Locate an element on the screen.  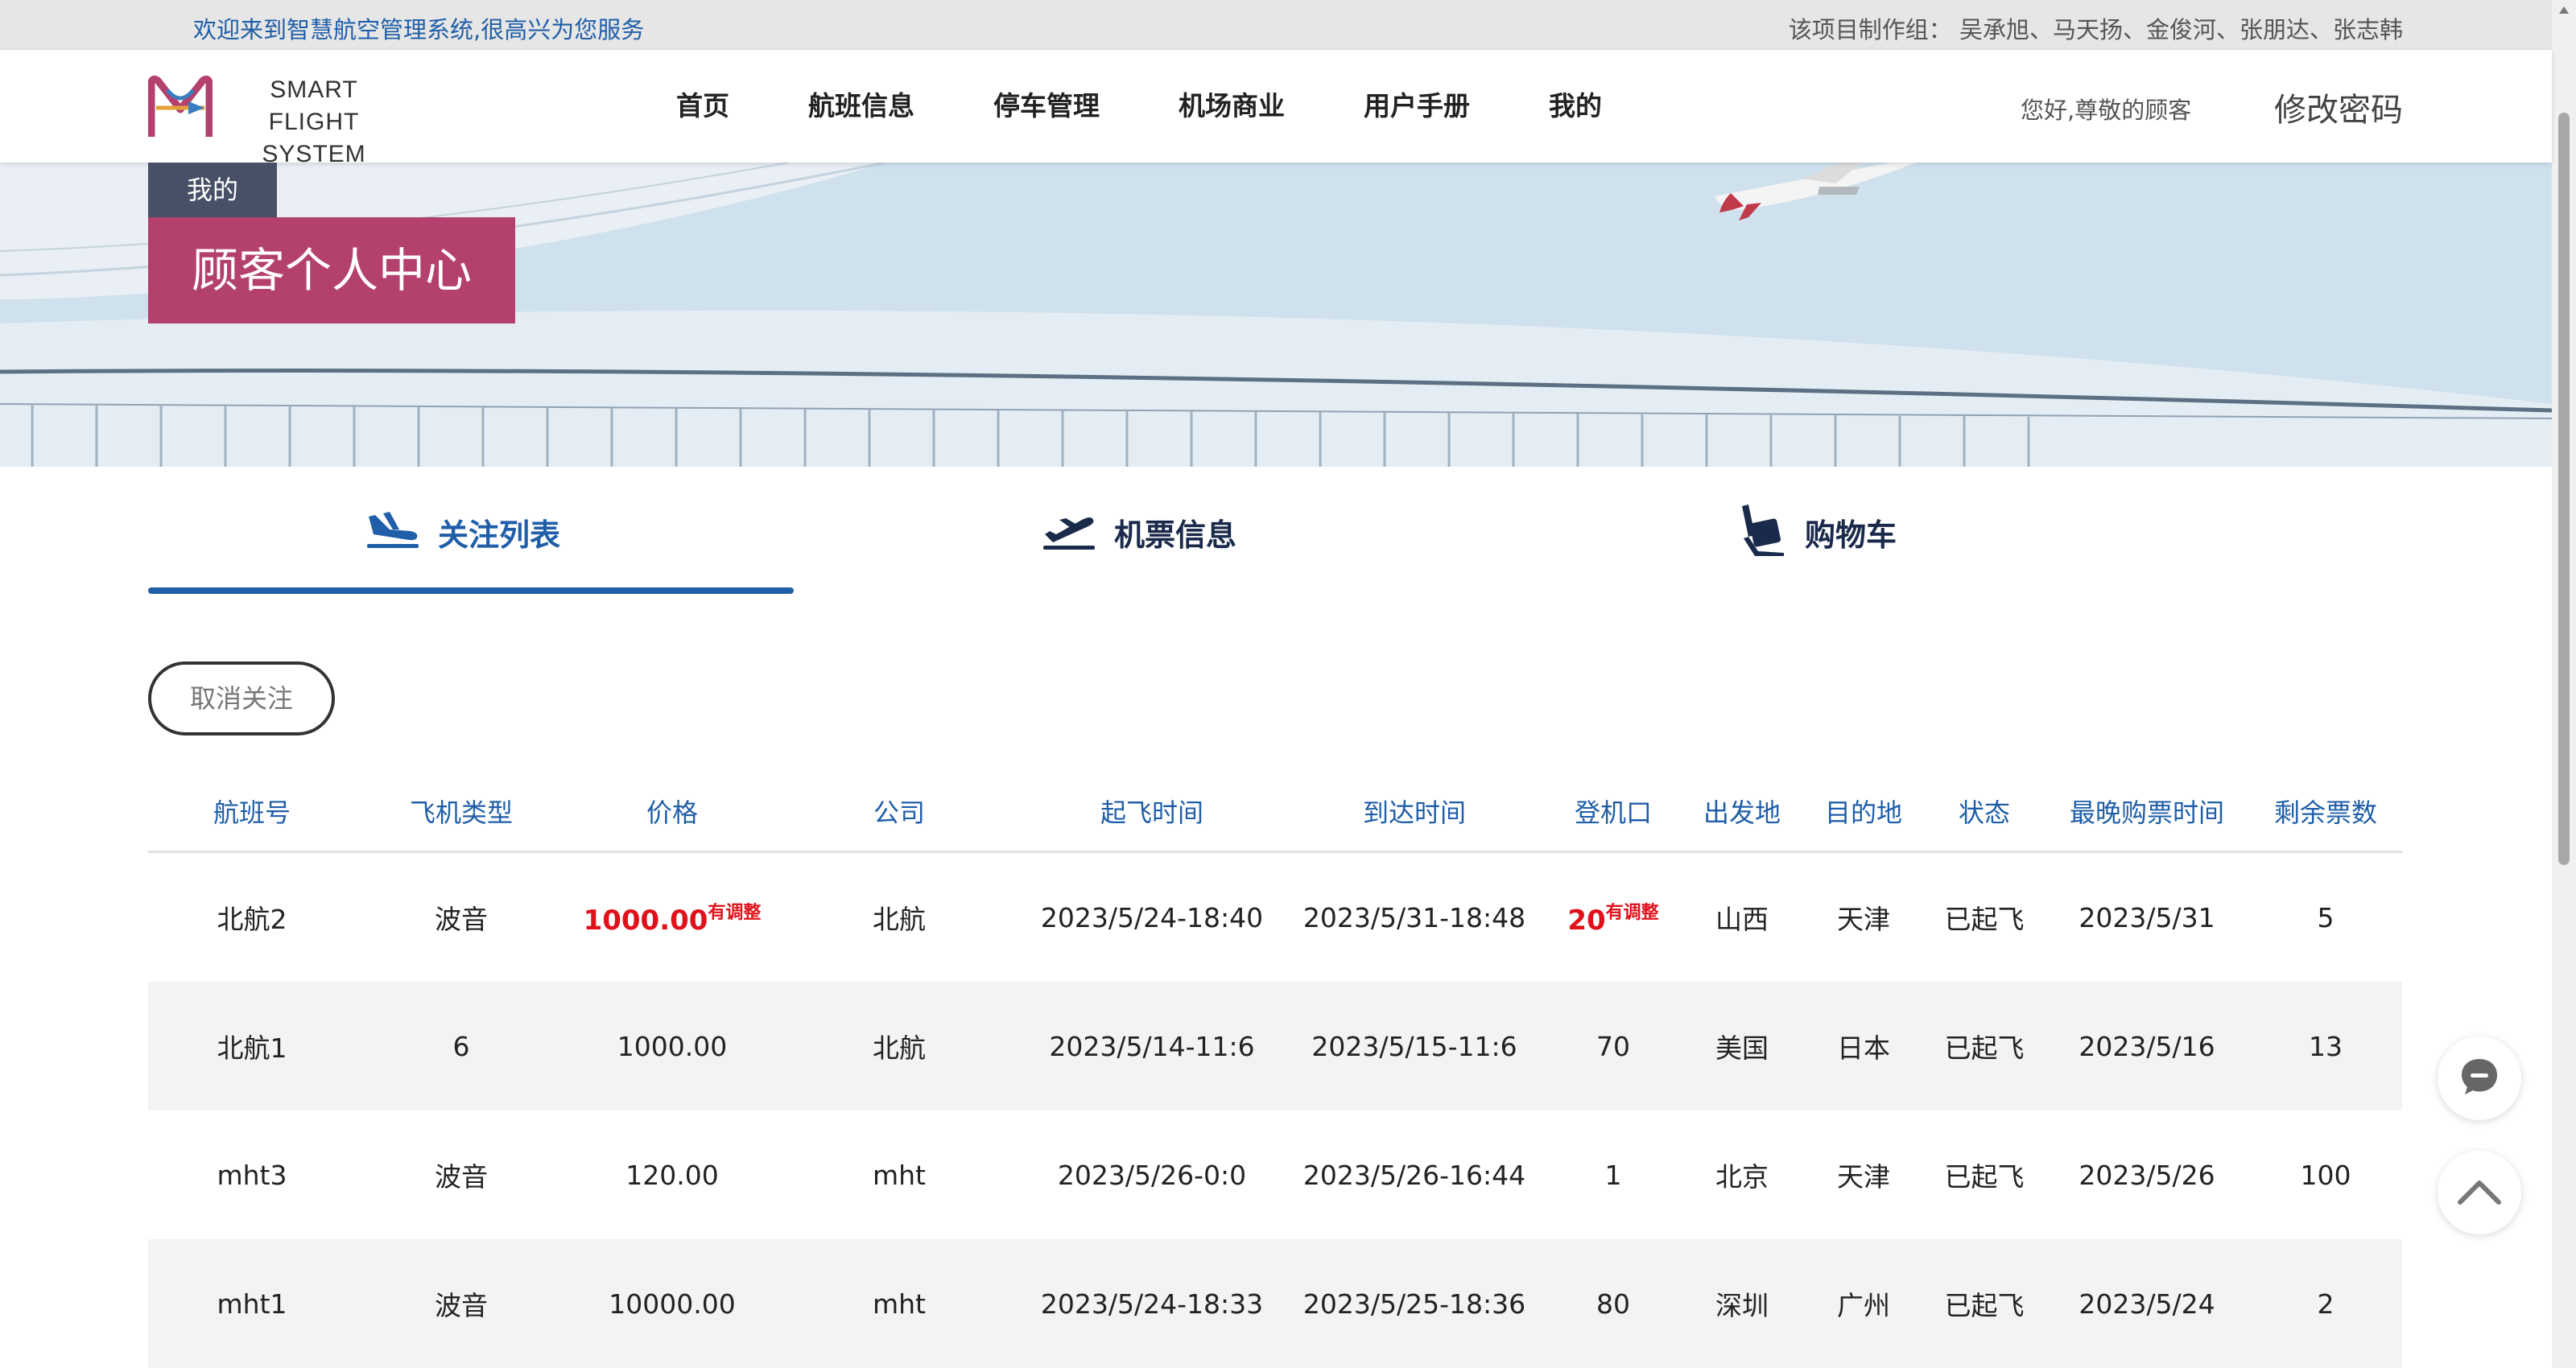
cell-flight: 北航1 is located at coordinates (252, 1048).